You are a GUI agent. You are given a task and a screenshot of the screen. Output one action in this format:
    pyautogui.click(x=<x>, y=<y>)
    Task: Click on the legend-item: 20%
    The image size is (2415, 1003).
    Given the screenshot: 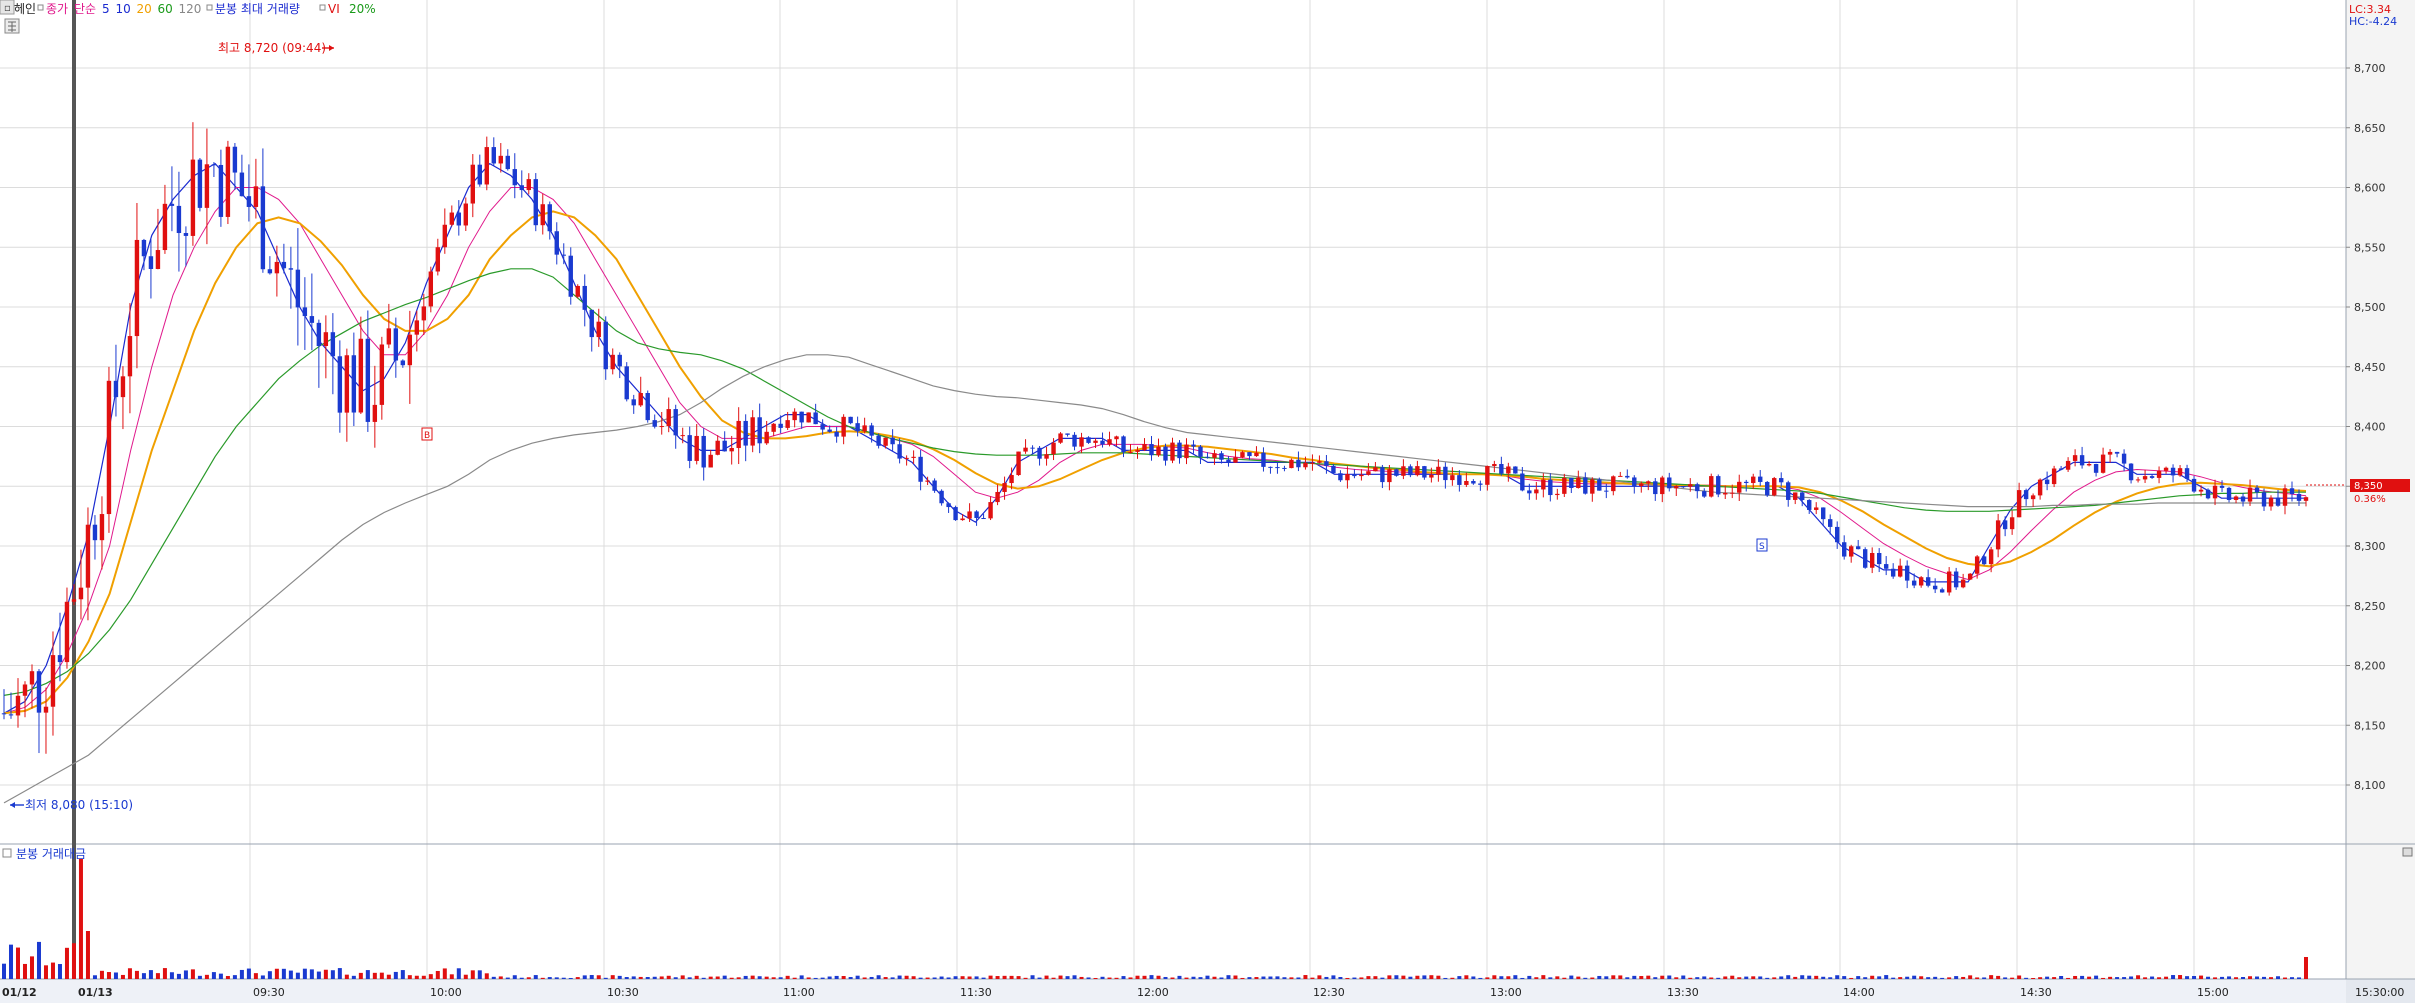 What is the action you would take?
    pyautogui.click(x=362, y=9)
    